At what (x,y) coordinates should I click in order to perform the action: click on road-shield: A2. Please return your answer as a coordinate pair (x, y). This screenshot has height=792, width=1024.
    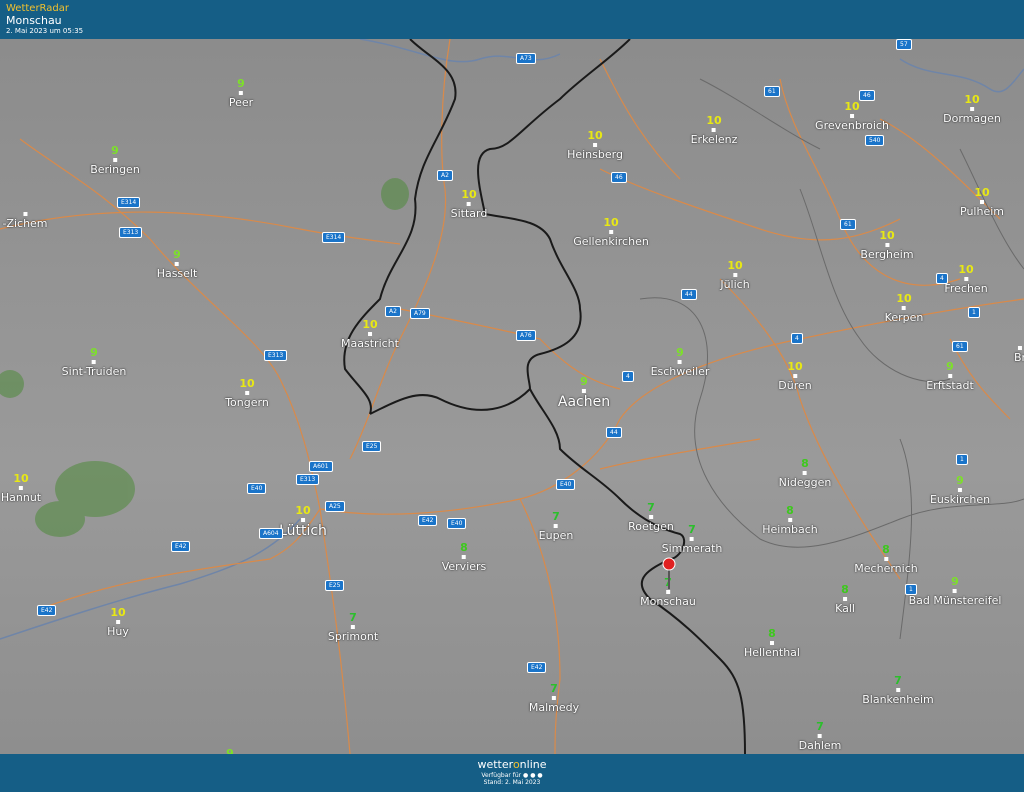
    Looking at the image, I should click on (445, 175).